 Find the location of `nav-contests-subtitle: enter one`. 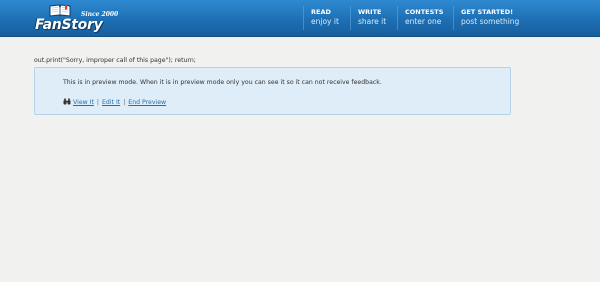

nav-contests-subtitle: enter one is located at coordinates (423, 21).